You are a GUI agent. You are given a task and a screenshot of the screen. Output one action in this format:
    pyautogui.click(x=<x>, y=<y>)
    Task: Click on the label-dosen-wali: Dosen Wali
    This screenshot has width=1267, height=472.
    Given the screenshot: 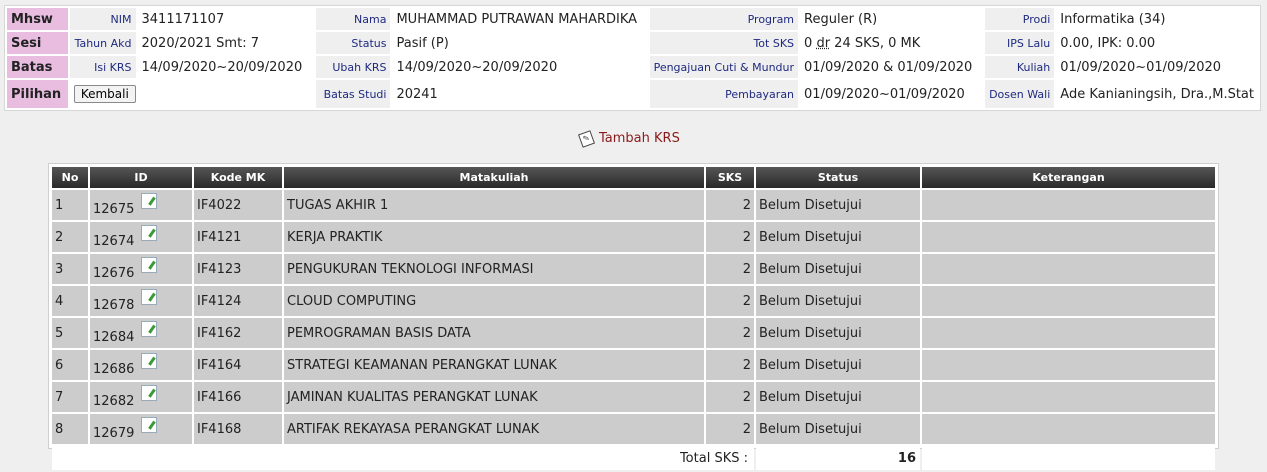 What is the action you would take?
    pyautogui.click(x=1020, y=94)
    